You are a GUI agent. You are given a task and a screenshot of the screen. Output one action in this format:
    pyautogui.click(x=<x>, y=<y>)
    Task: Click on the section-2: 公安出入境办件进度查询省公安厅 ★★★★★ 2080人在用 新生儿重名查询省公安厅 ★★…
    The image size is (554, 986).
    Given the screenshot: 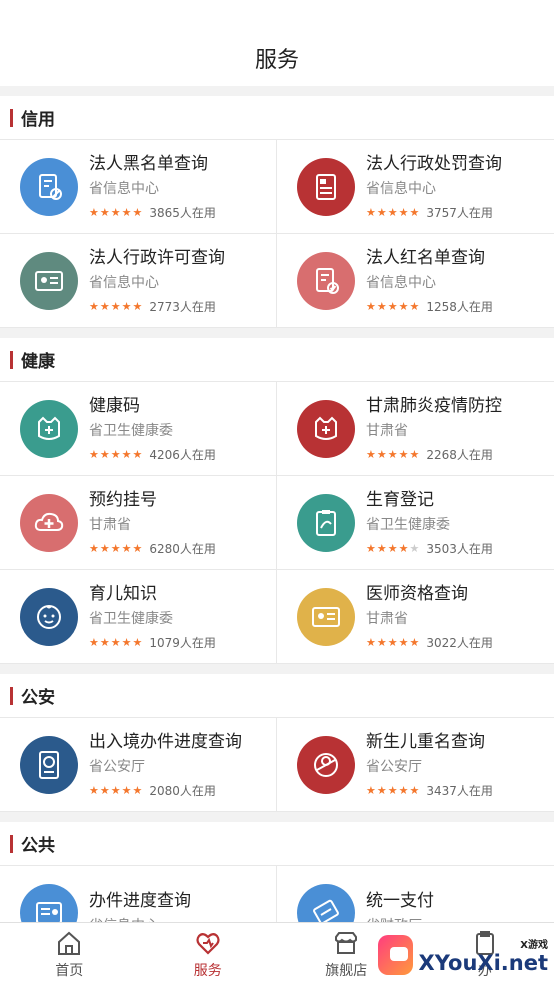 What is the action you would take?
    pyautogui.click(x=277, y=743)
    